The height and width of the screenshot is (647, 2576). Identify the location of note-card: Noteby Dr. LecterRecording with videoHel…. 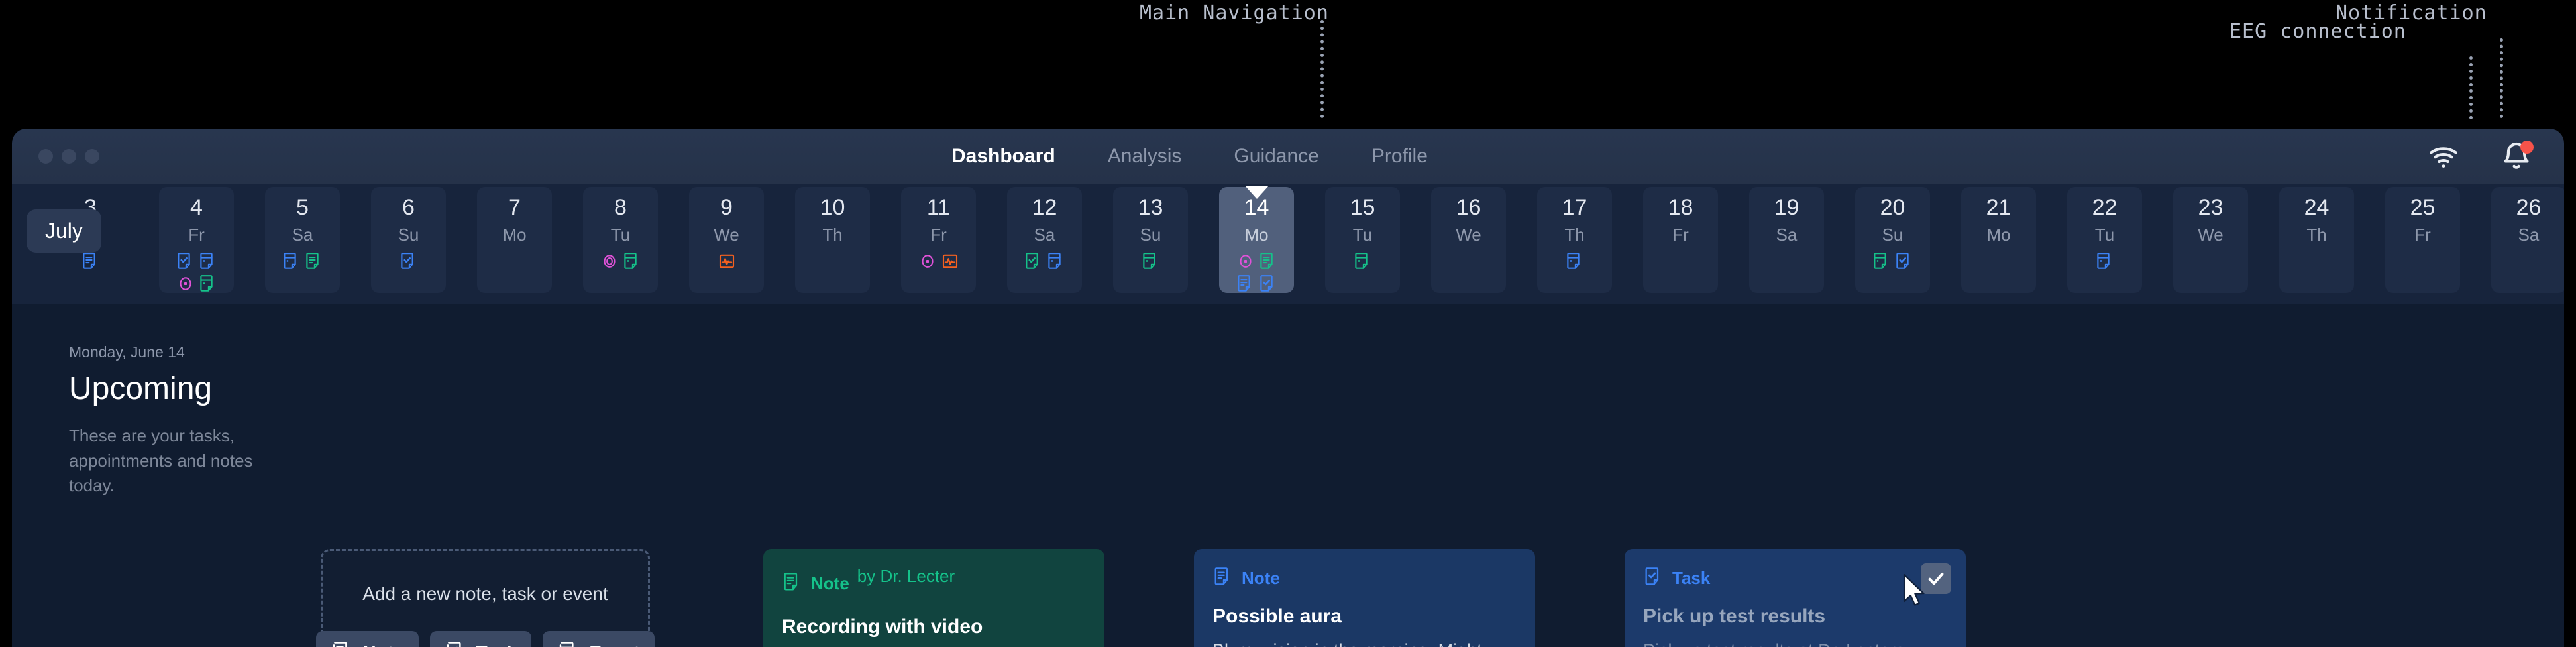
(933, 598).